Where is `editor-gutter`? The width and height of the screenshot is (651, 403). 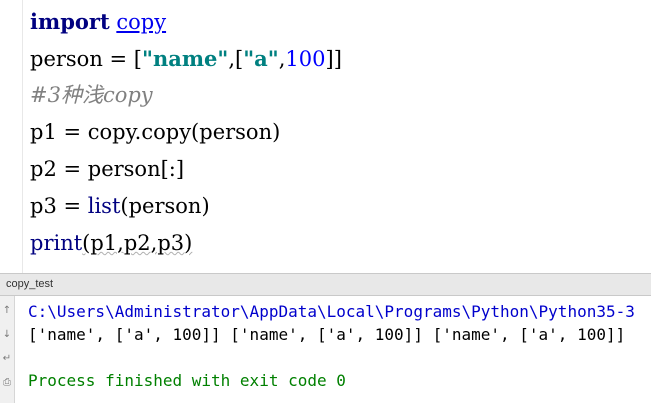 editor-gutter is located at coordinates (11, 136).